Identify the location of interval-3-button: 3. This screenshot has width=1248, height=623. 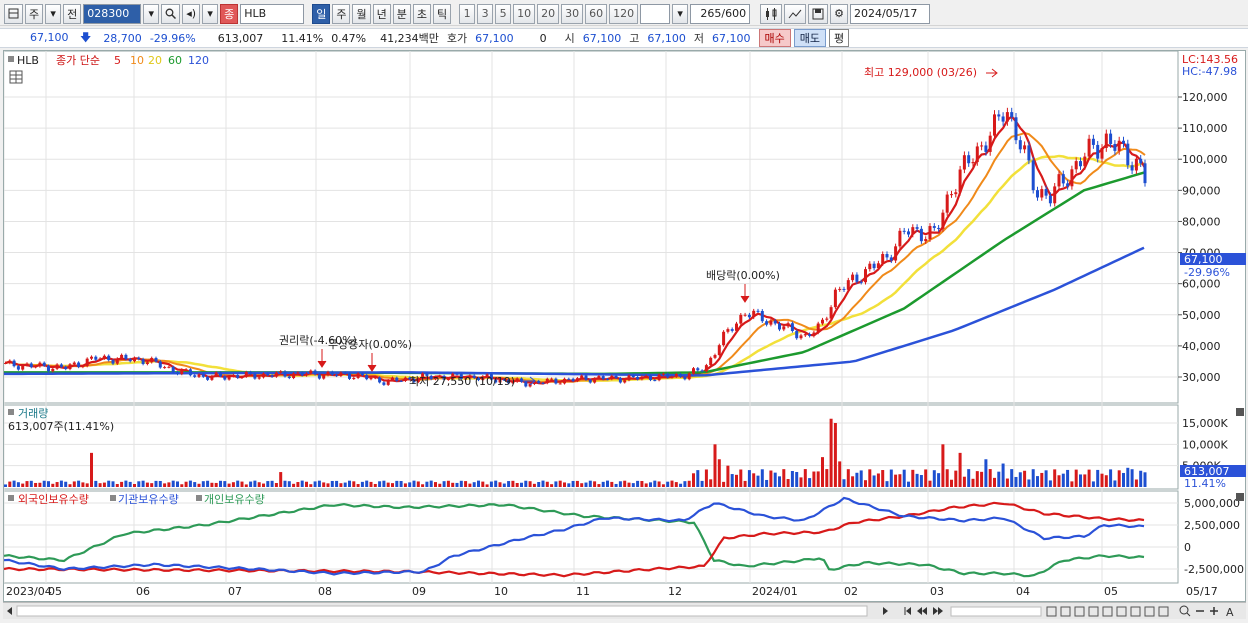
(485, 13).